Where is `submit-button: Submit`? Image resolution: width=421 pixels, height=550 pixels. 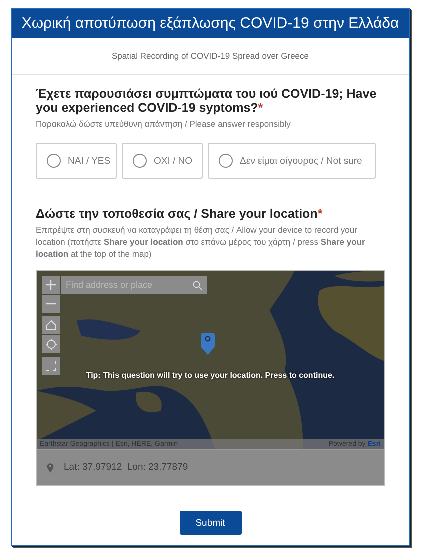
submit-button: Submit is located at coordinates (211, 523).